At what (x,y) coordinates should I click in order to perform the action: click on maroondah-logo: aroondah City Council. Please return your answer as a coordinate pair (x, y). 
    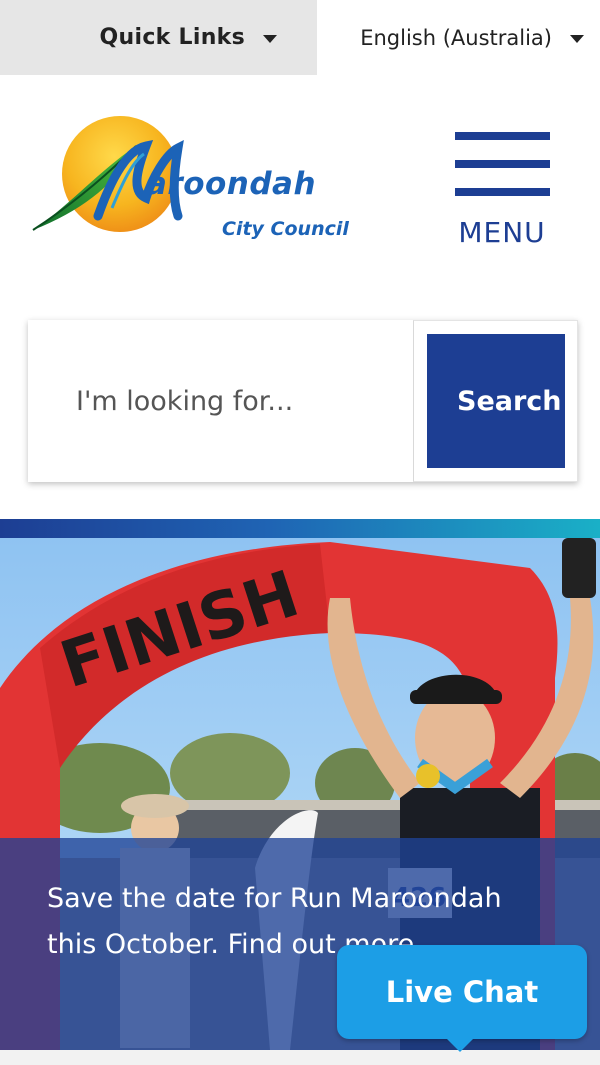
    Looking at the image, I should click on (203, 179).